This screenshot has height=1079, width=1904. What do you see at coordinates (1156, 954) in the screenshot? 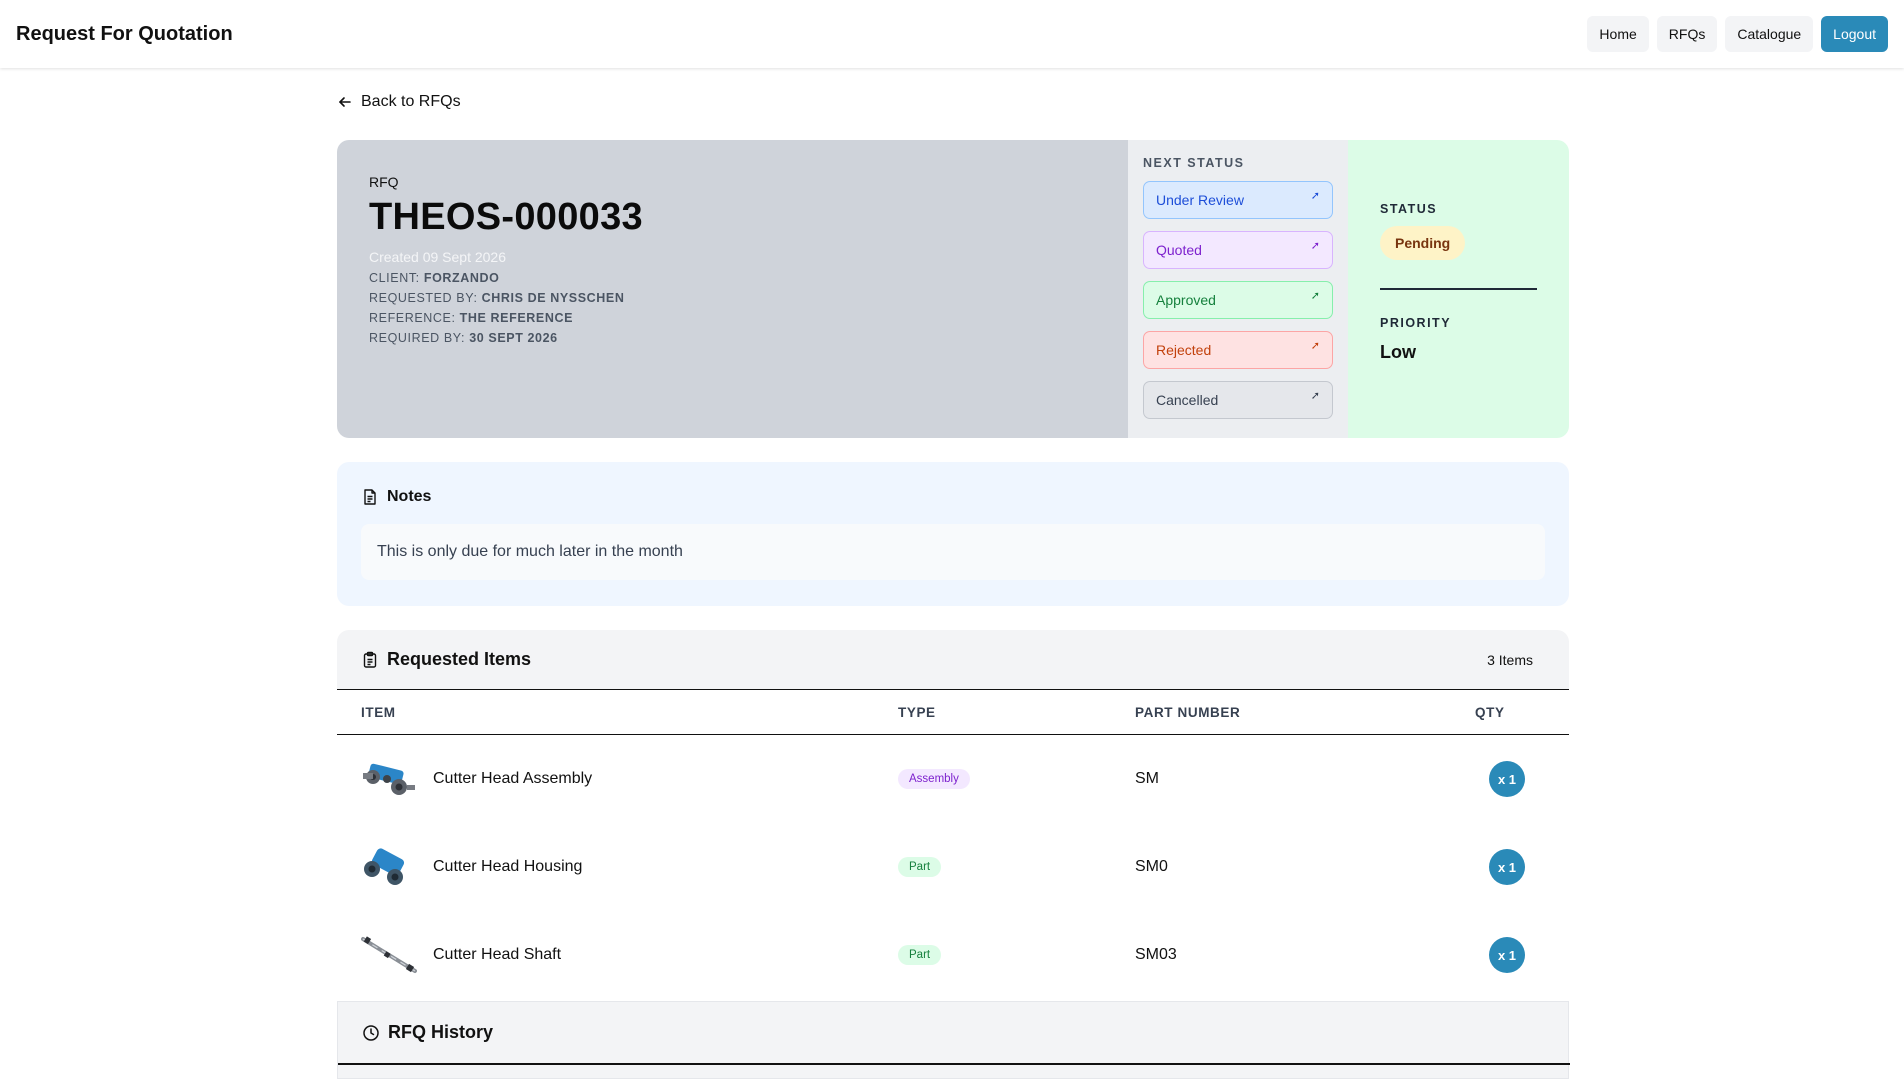
I see `part-number: SM03` at bounding box center [1156, 954].